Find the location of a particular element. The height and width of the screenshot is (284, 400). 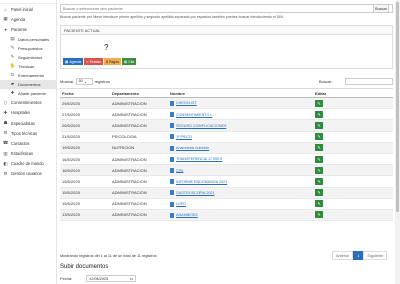

patient-button-label: Clla is located at coordinates (131, 61).